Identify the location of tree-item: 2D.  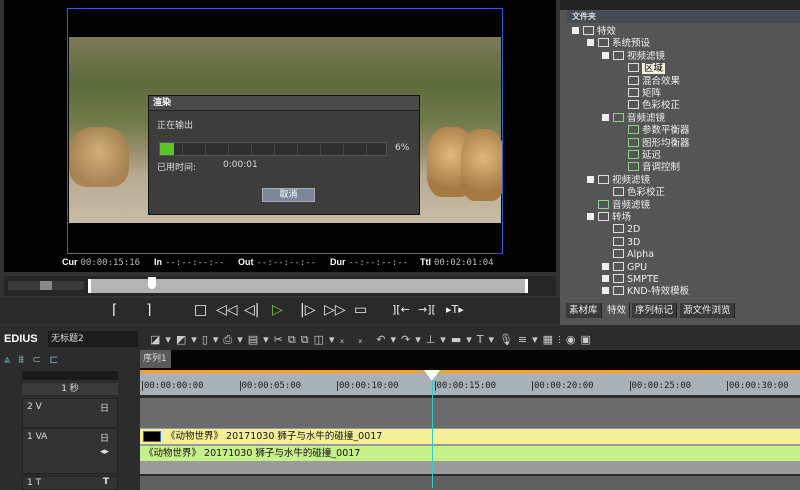
(626, 230).